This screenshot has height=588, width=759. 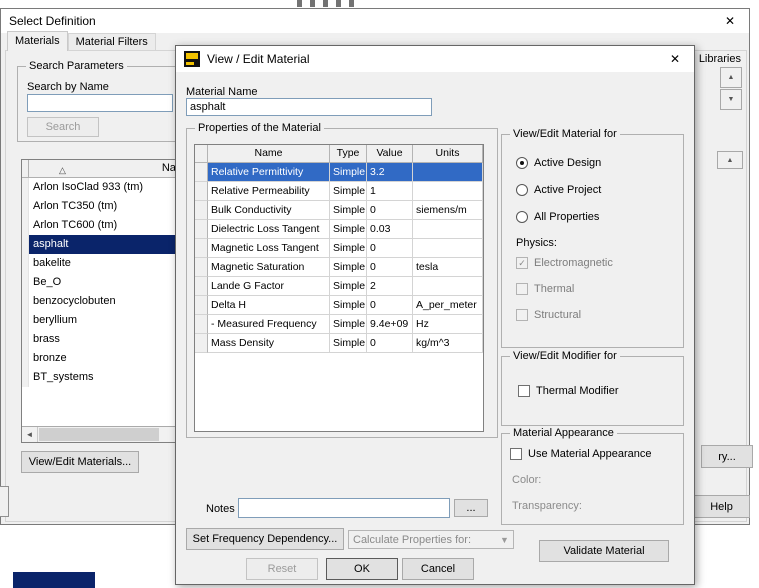 I want to click on calculate-properties-dropdown: Calculate Properties for: ▼, so click(x=431, y=539).